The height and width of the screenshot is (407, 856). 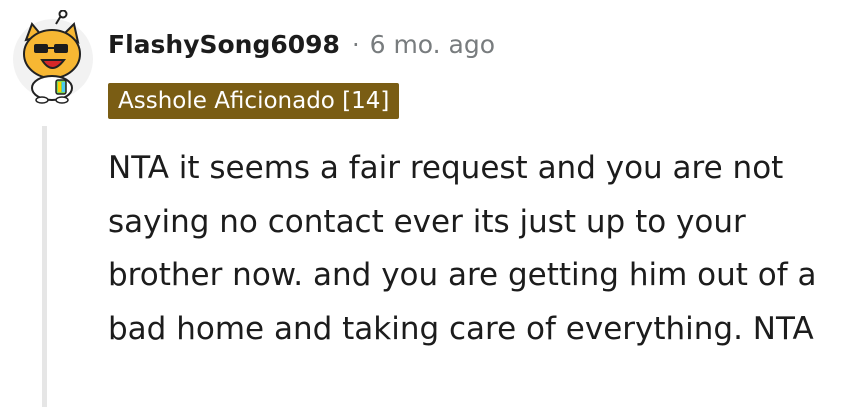 I want to click on user-flair-badge: Asshole Aficionado [14], so click(x=254, y=101).